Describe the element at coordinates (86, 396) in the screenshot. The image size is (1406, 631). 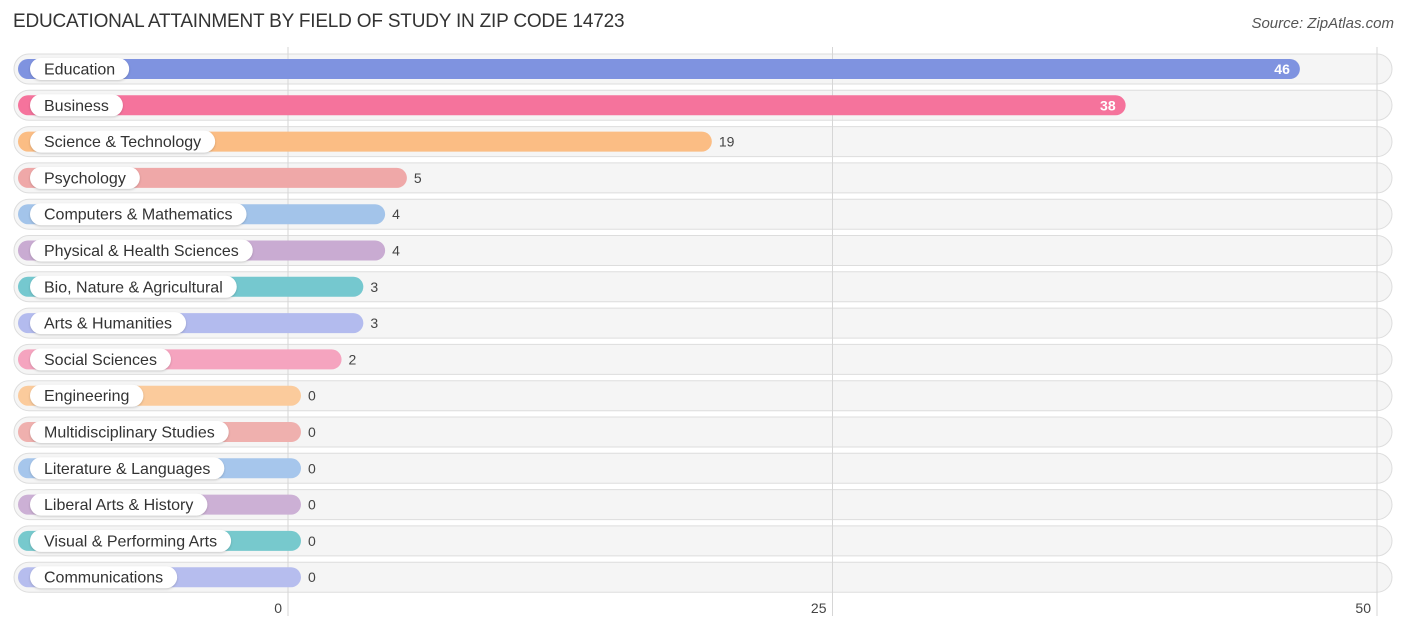
I see `category-label: Engineering` at that location.